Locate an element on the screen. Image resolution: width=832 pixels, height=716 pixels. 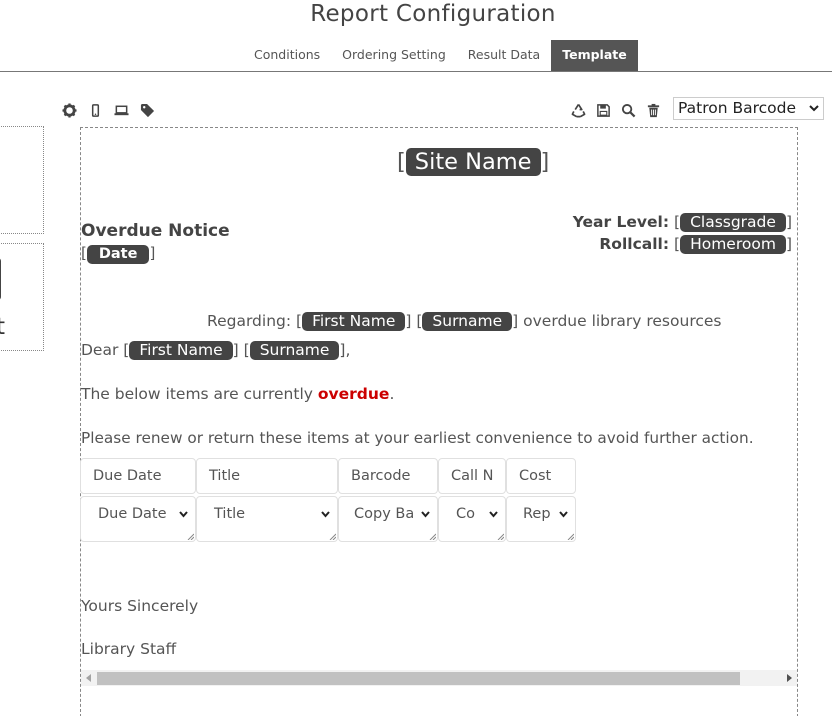
signature-text: Library Staff is located at coordinates (129, 649).